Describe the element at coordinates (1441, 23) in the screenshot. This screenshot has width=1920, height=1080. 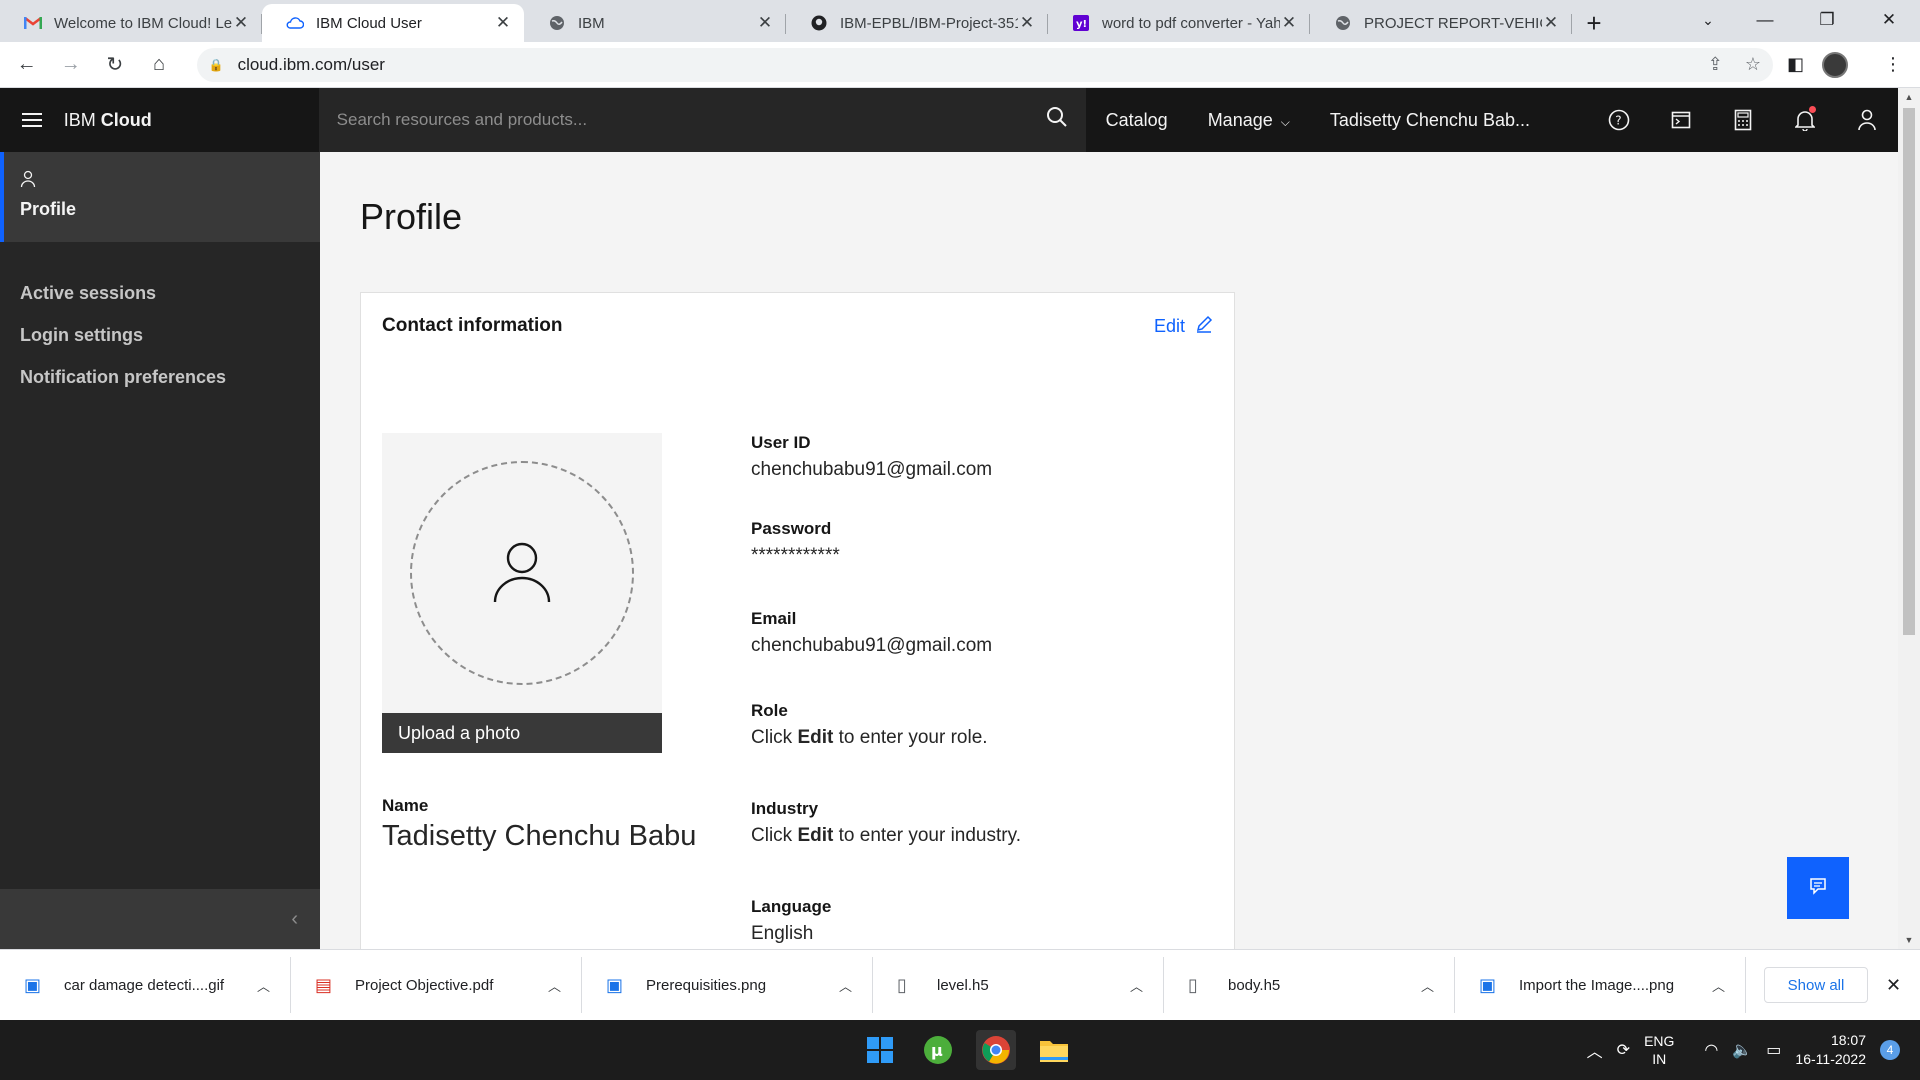
I see `browser-tab: PROJECT REPORT-VEHICLE ✕` at that location.